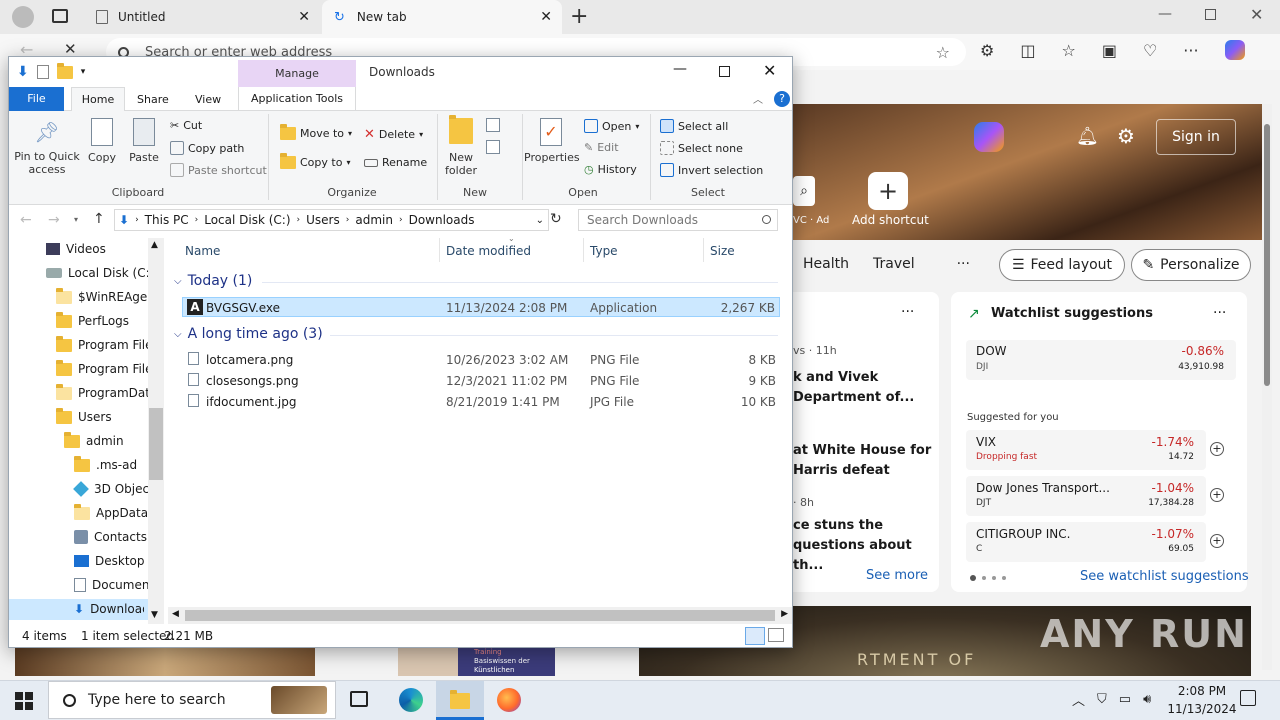 The width and height of the screenshot is (1280, 720). Describe the element at coordinates (989, 137) in the screenshot. I see `copilot-logo-icon` at that location.